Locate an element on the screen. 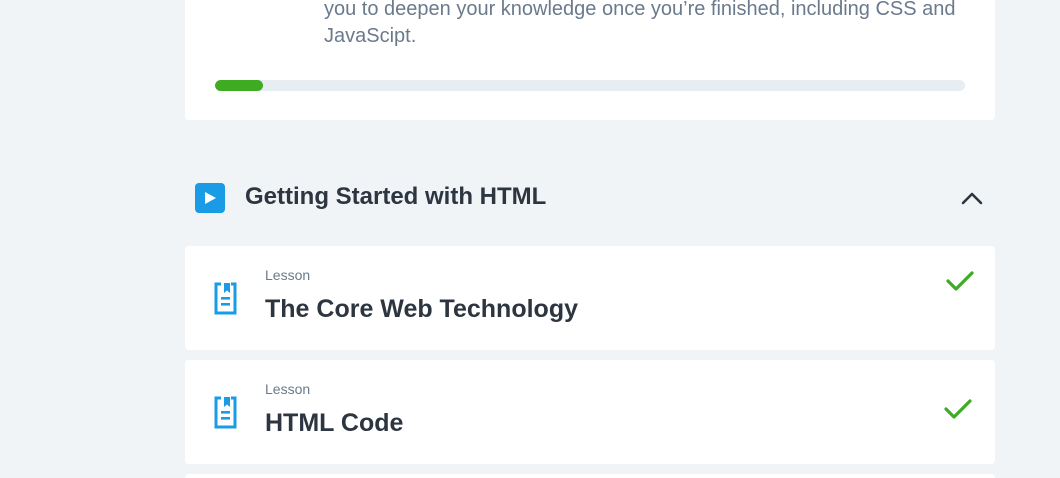  collapse-section-button is located at coordinates (972, 198).